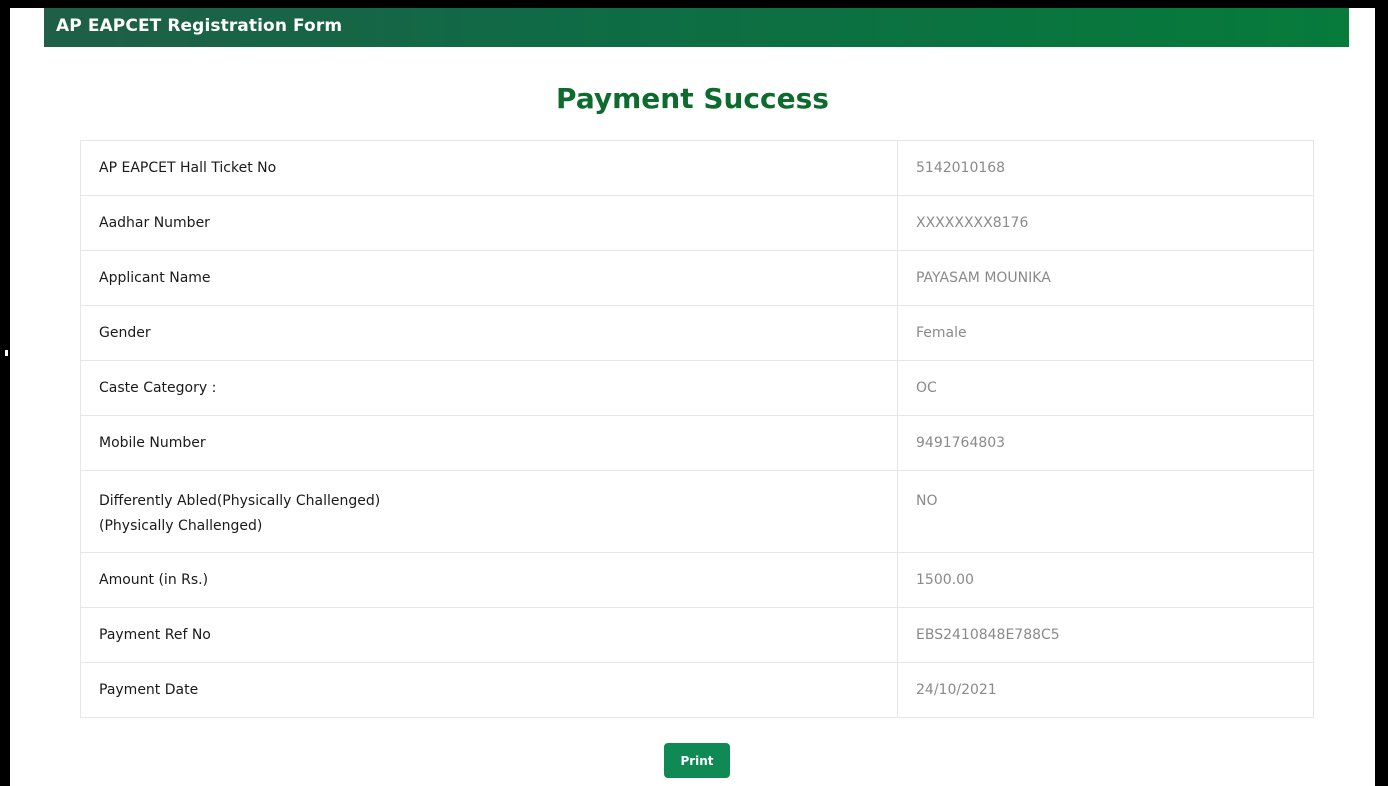 This screenshot has width=1388, height=786. I want to click on caste-category-label: Caste Category :, so click(489, 388).